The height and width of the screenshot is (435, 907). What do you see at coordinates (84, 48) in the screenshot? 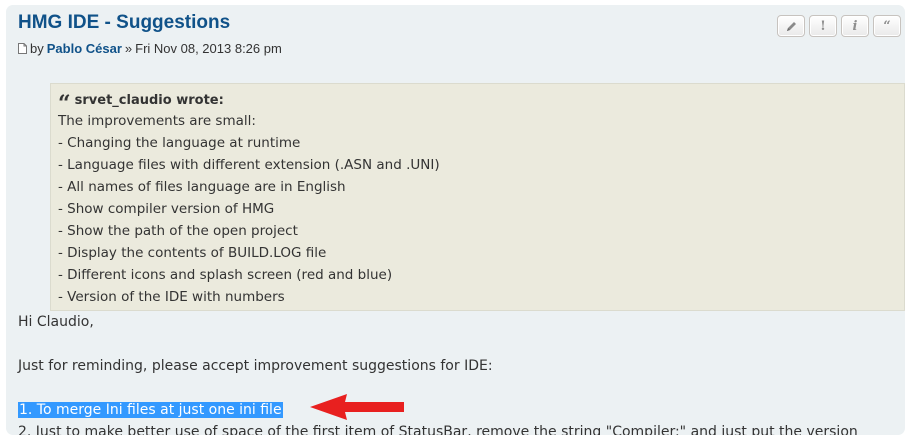
I see `author-link: Pablo César` at bounding box center [84, 48].